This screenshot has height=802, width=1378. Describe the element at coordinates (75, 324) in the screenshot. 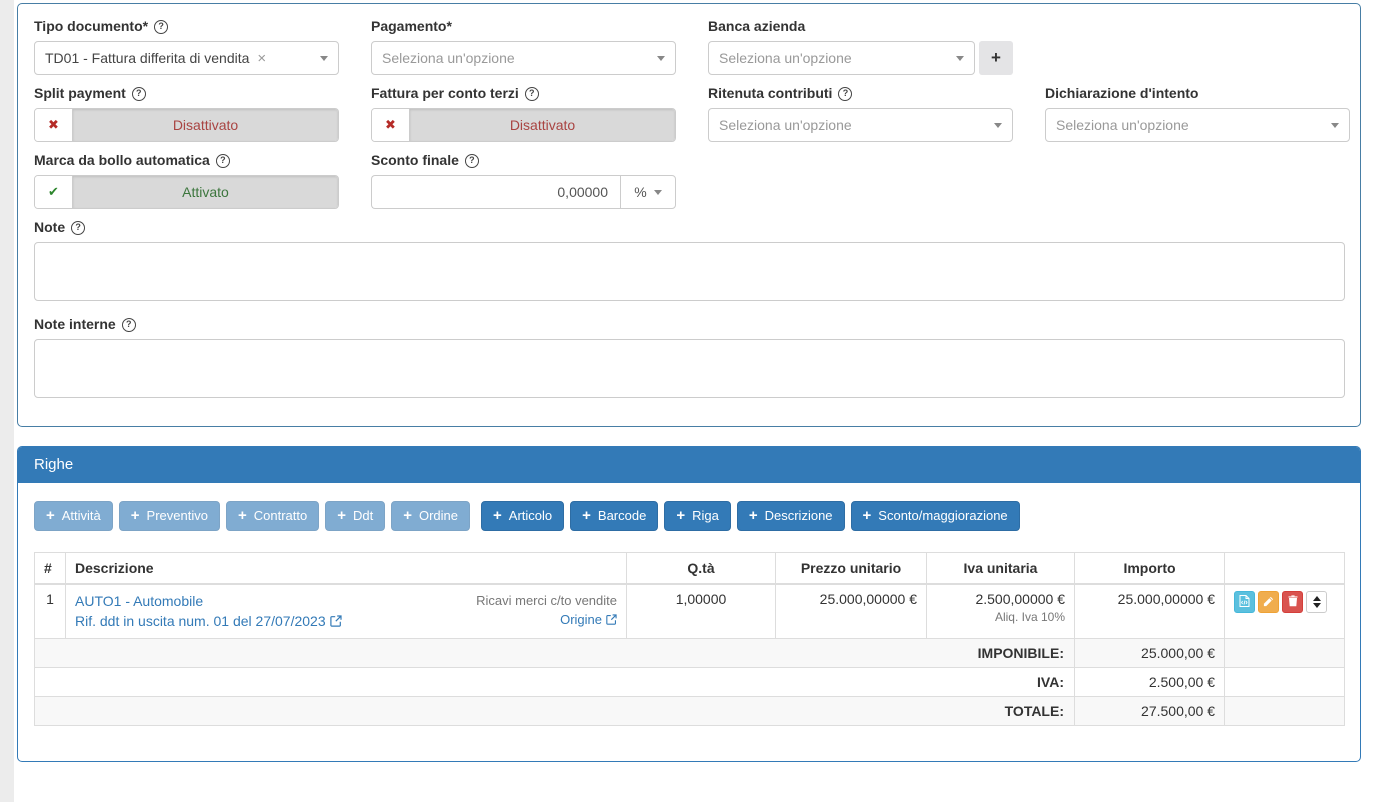

I see `note-interne-label-text: Note interne` at that location.